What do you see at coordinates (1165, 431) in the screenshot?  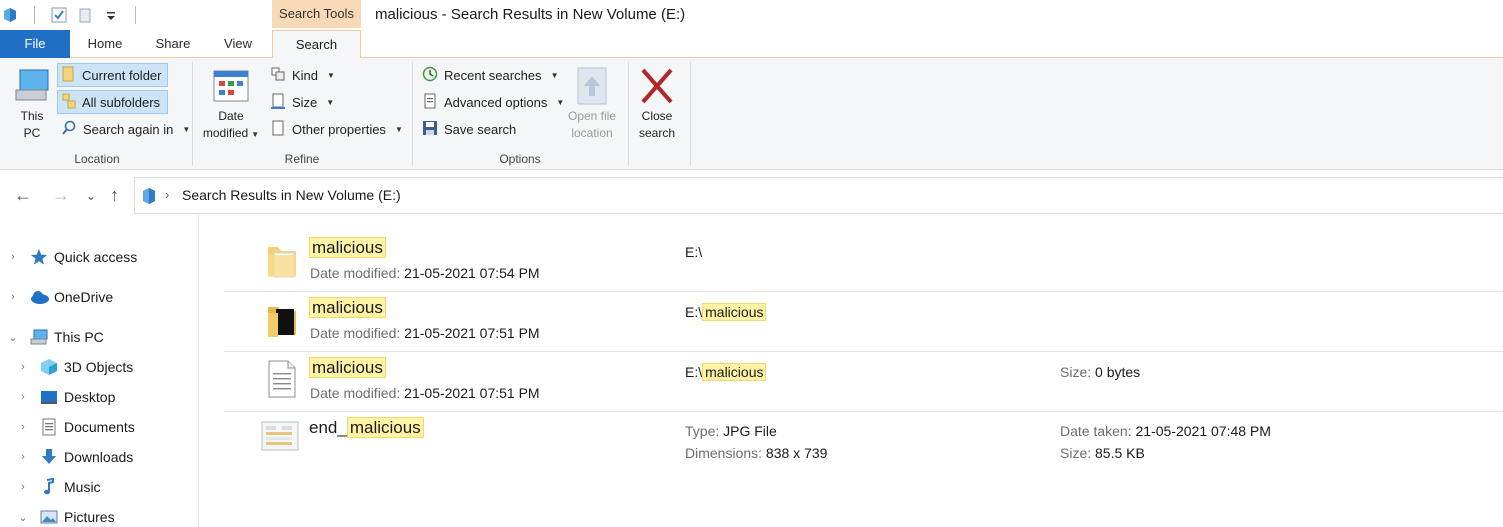 I see `date-taken: Date taken: 21-05-2021 07:48 PM` at bounding box center [1165, 431].